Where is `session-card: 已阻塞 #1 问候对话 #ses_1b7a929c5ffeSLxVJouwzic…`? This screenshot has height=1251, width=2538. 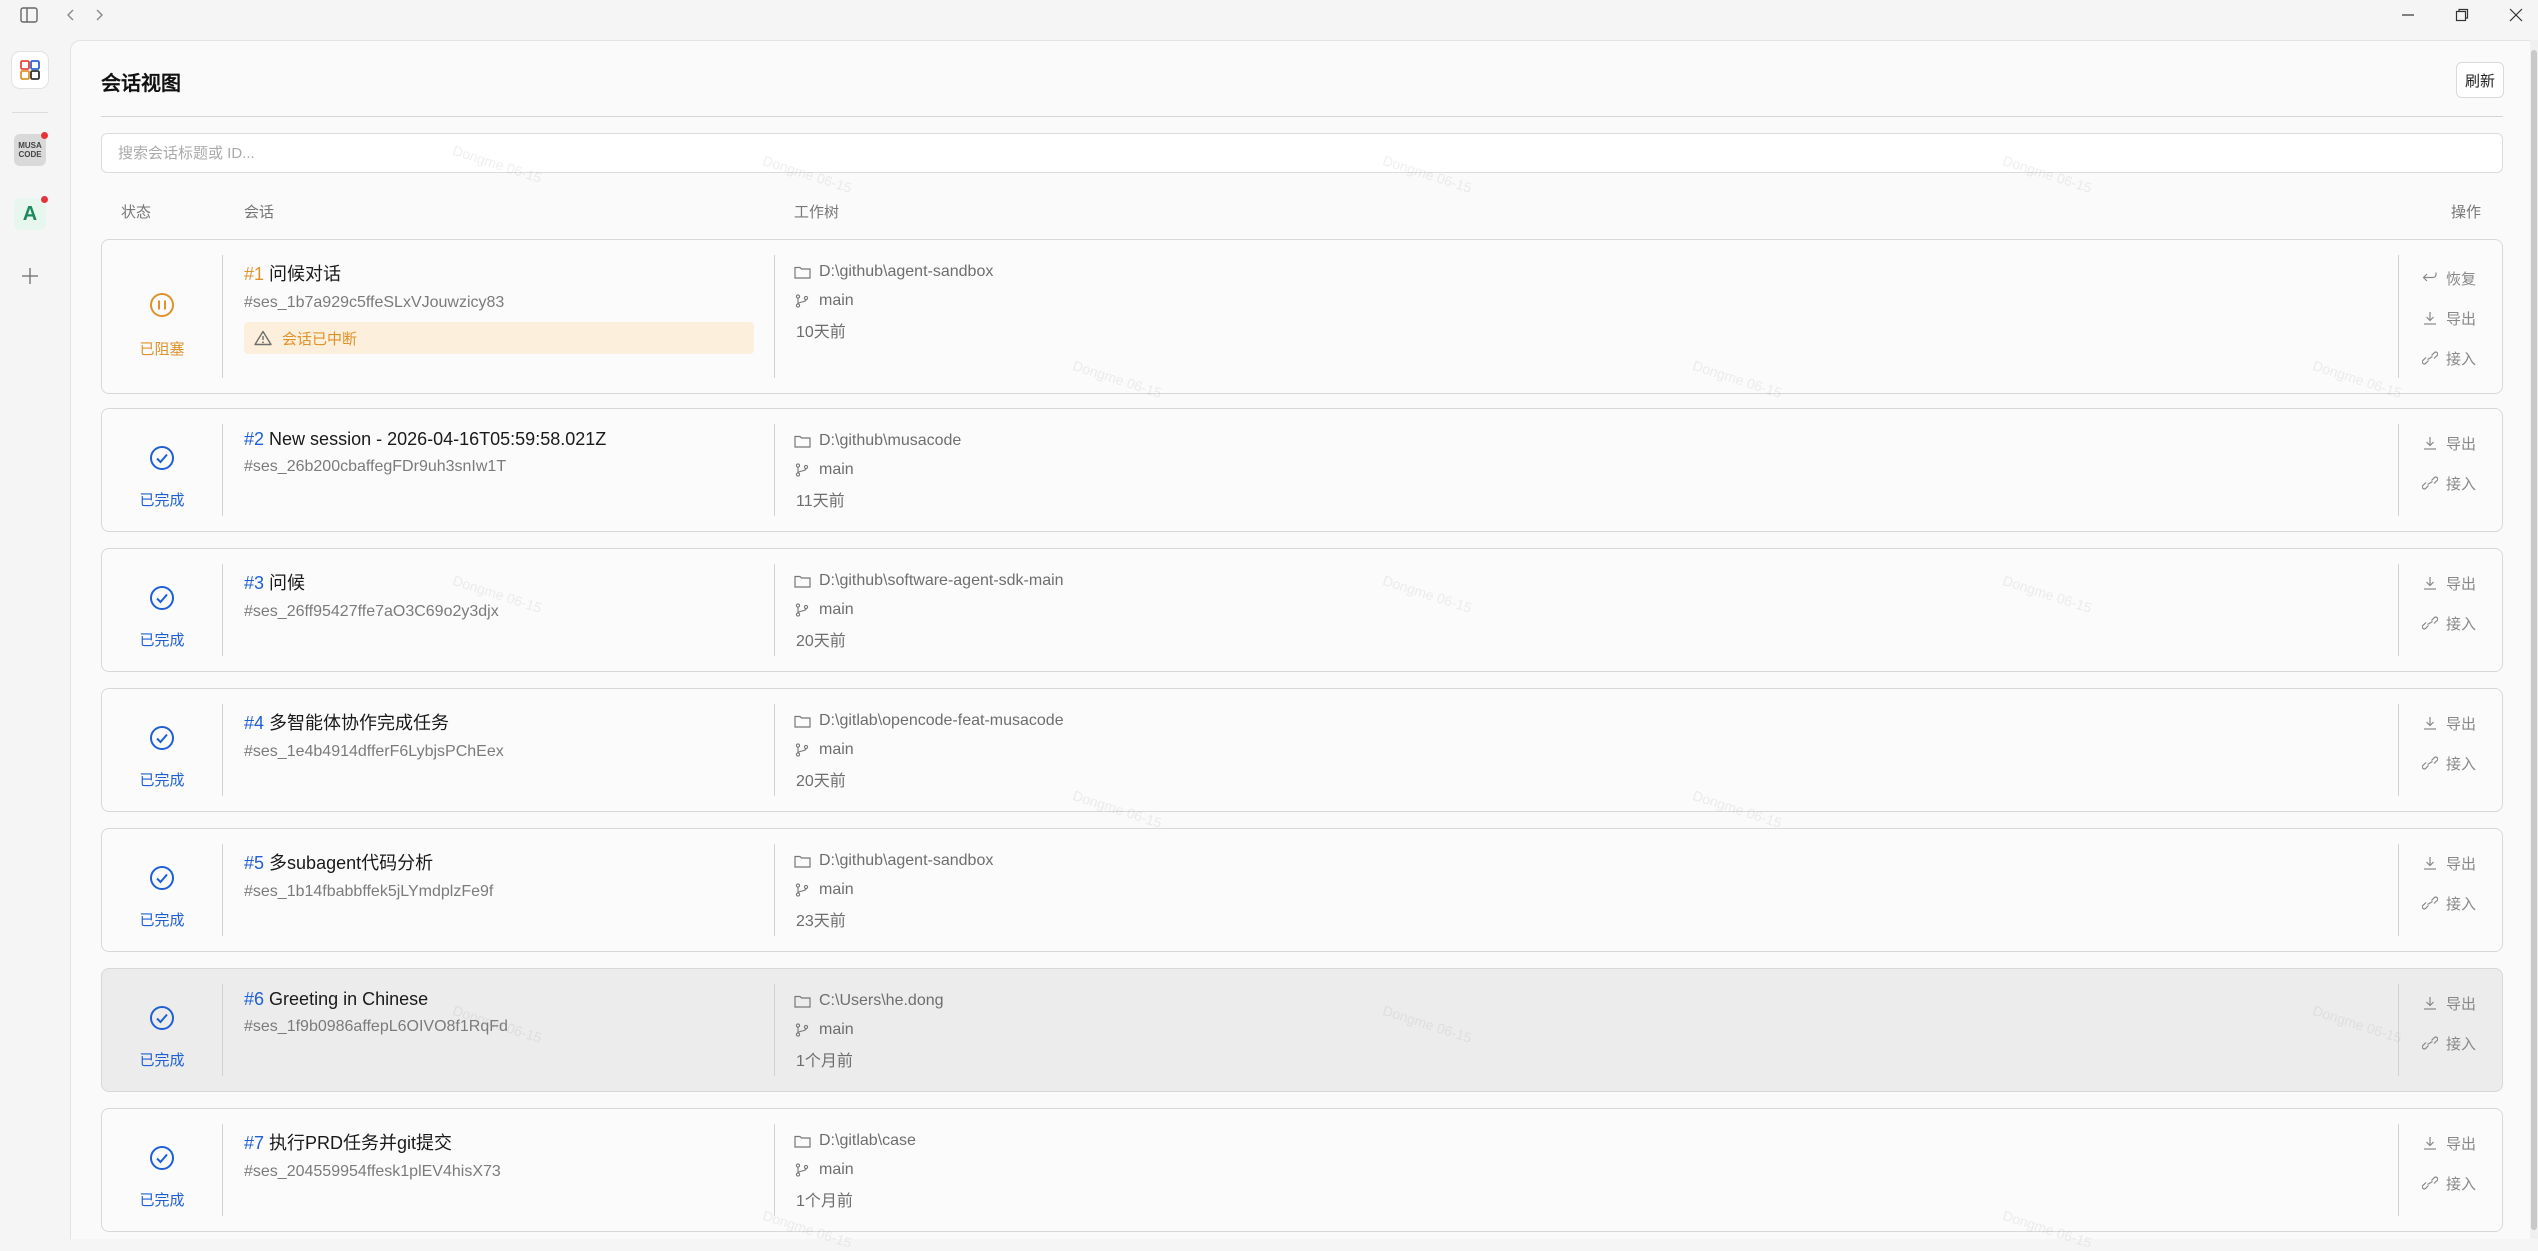
session-card: 已阻塞 #1 问候对话 #ses_1b7a929c5ffeSLxVJouwzic… is located at coordinates (1302, 316).